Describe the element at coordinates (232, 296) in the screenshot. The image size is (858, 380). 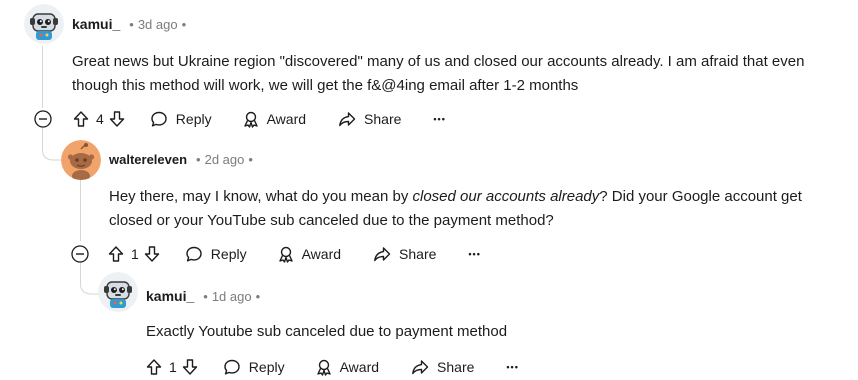
I see `timestamp: 1d ago` at that location.